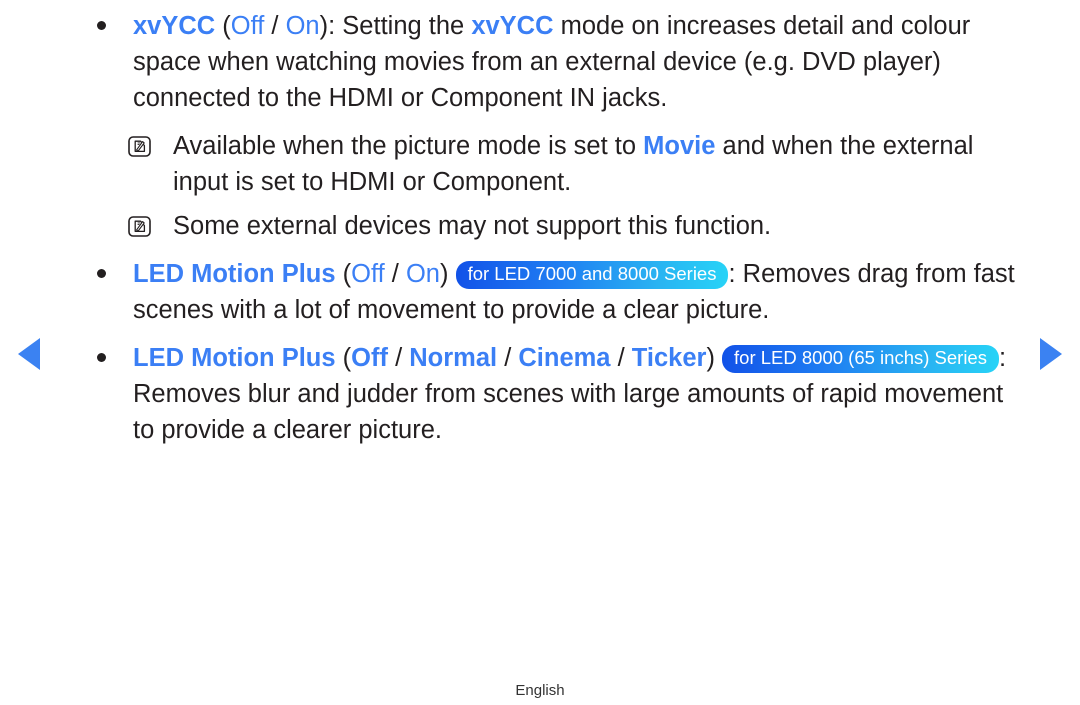  Describe the element at coordinates (679, 146) in the screenshot. I see `note-highlight-movie: Movie` at that location.